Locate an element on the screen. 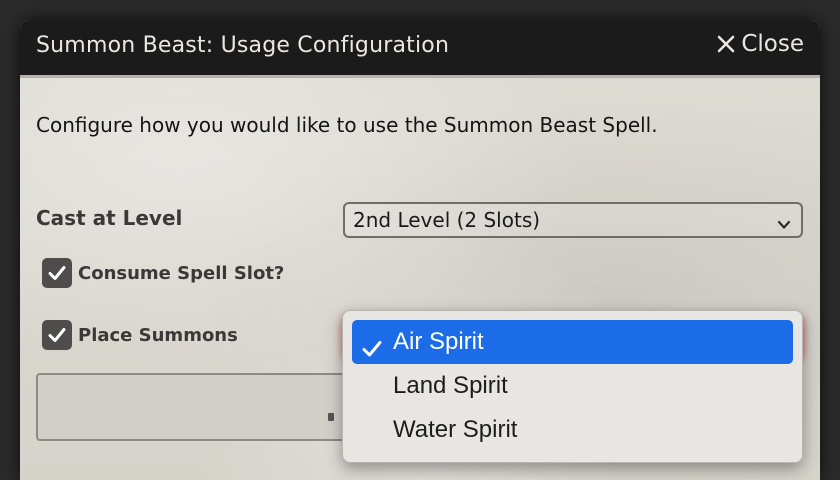  close-button: Close is located at coordinates (760, 44).